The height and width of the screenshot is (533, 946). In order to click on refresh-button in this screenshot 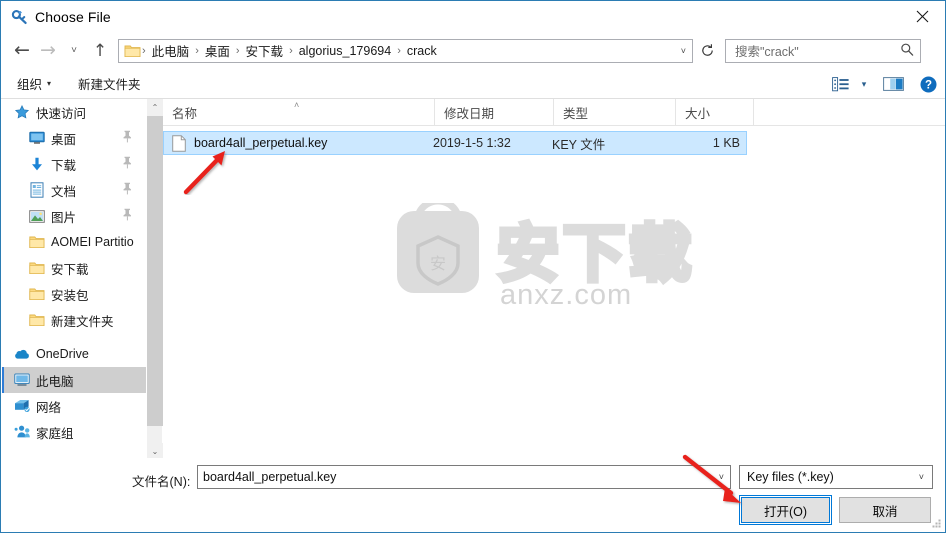, I will do `click(707, 51)`.